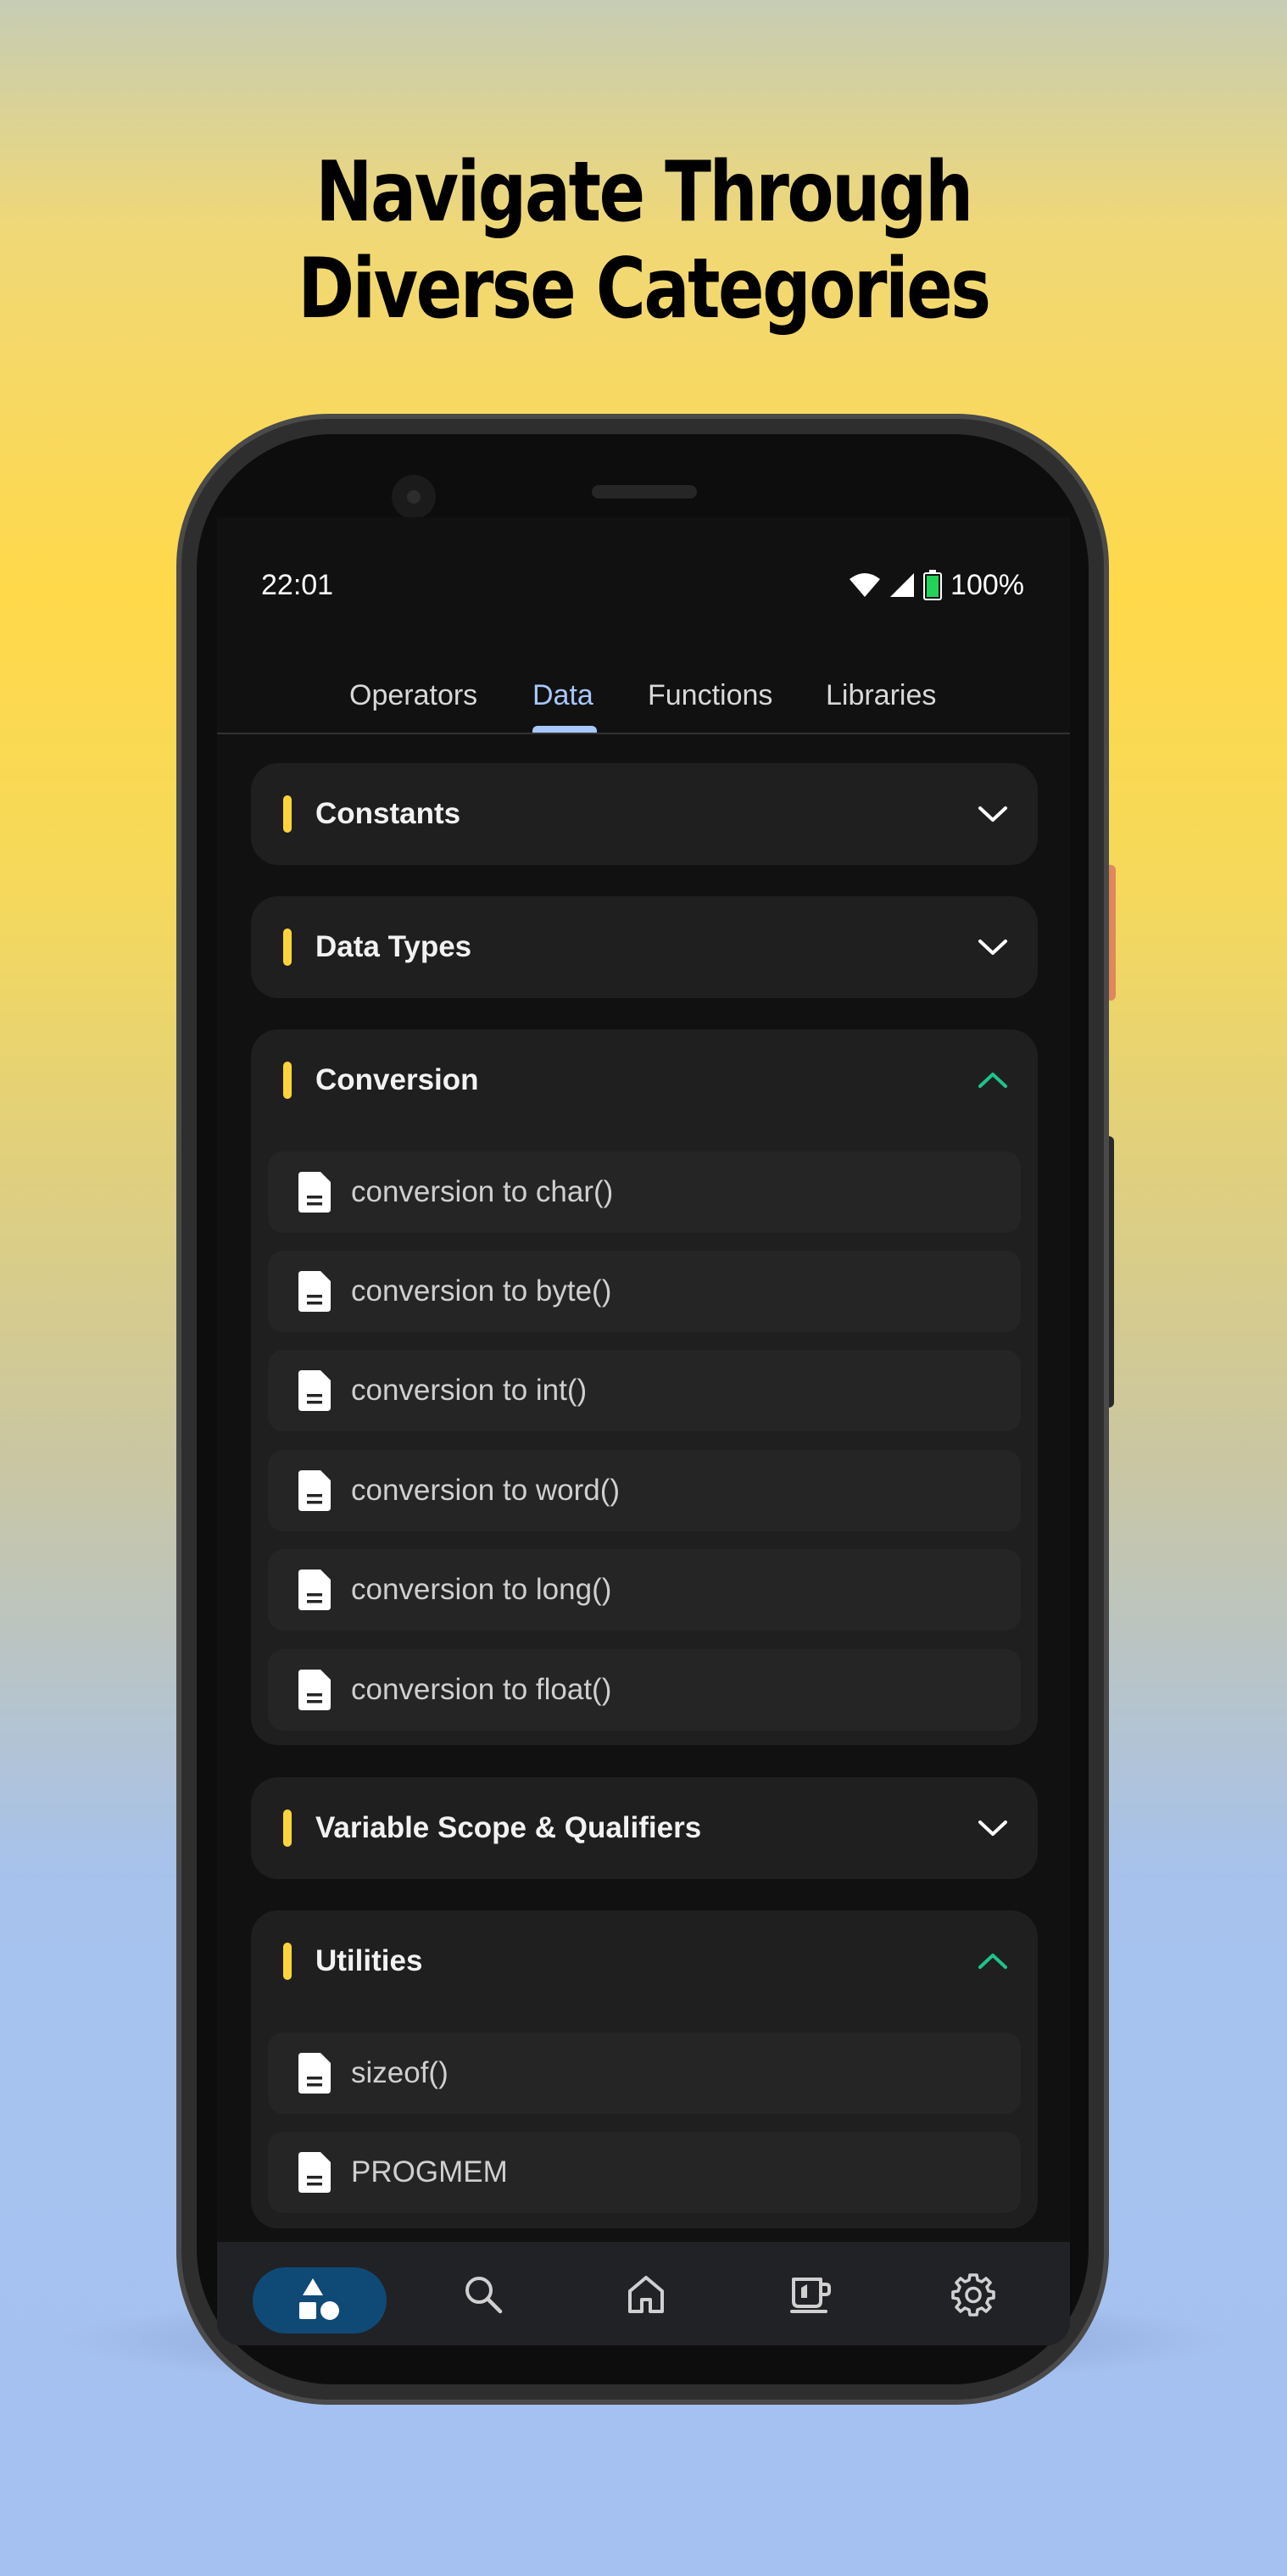  I want to click on coffee-cup-icon, so click(810, 2295).